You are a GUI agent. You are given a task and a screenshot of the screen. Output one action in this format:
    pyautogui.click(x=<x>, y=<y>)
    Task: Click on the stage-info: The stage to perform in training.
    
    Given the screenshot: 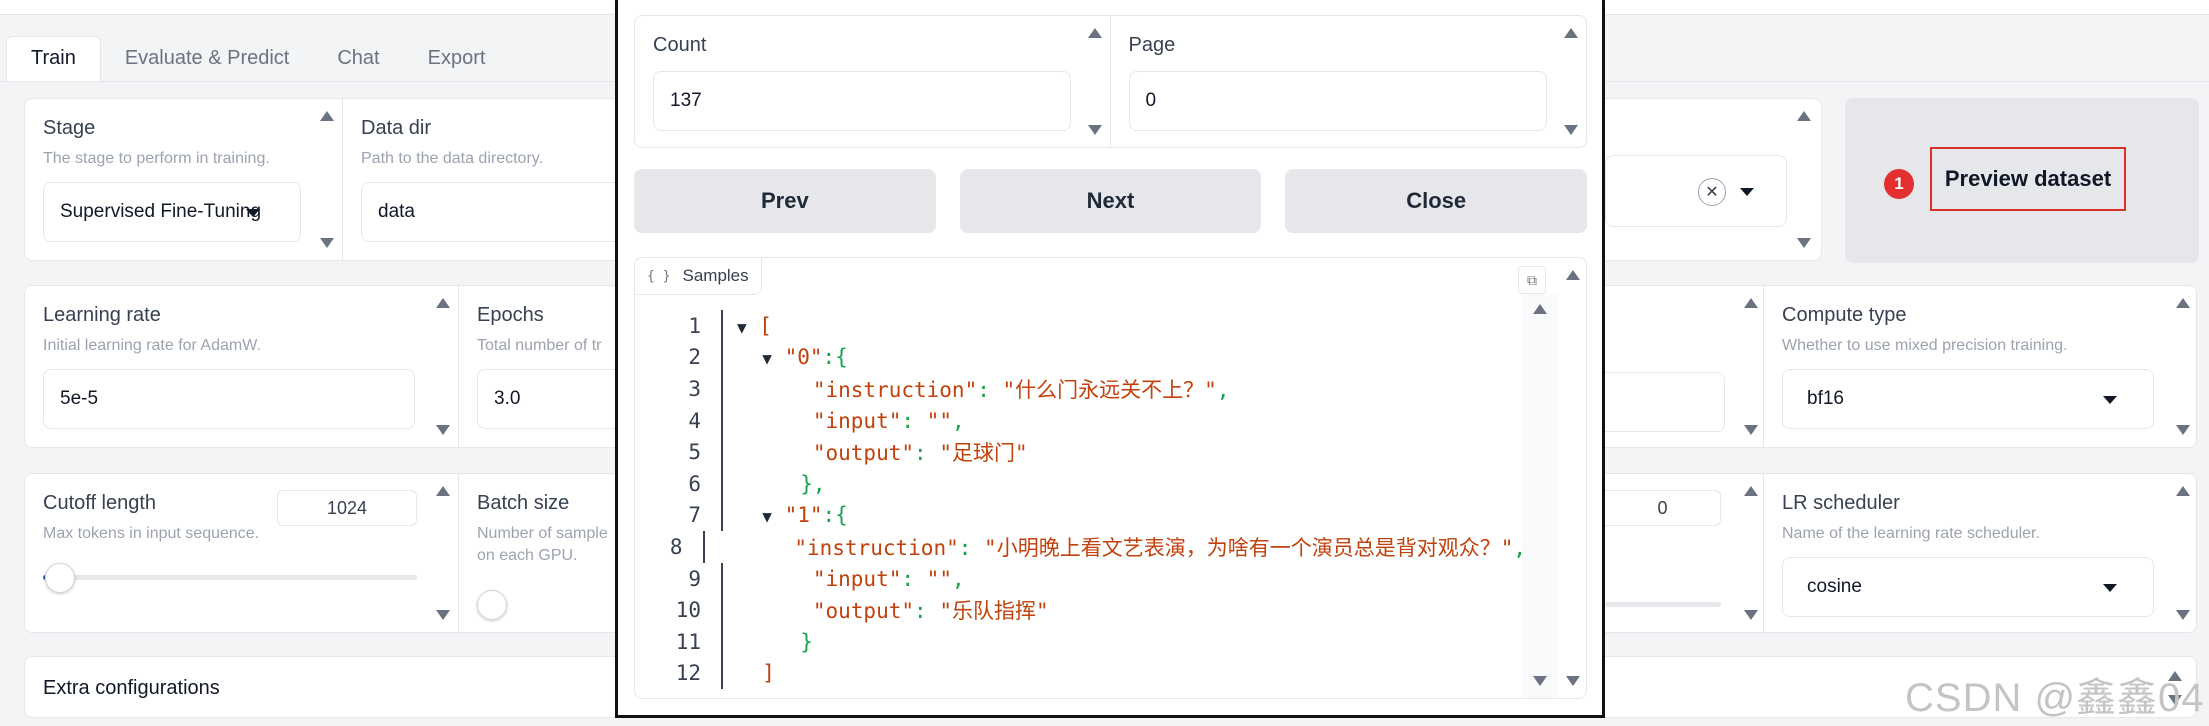 What is the action you would take?
    pyautogui.click(x=156, y=158)
    